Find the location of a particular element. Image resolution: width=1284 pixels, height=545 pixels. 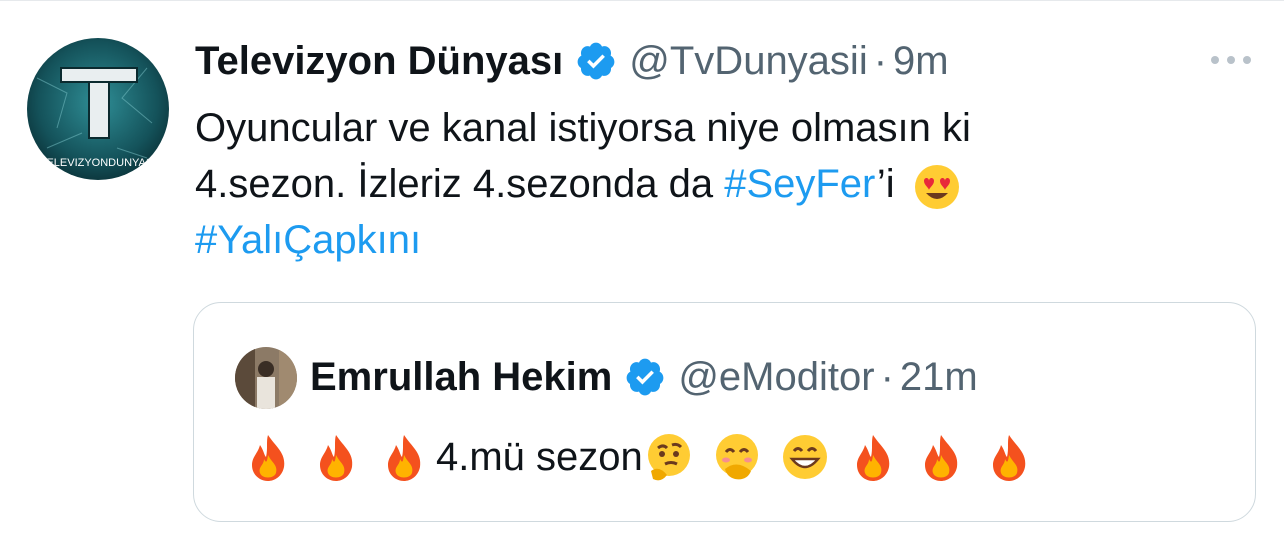

quote-handle: @eModitor is located at coordinates (776, 377).